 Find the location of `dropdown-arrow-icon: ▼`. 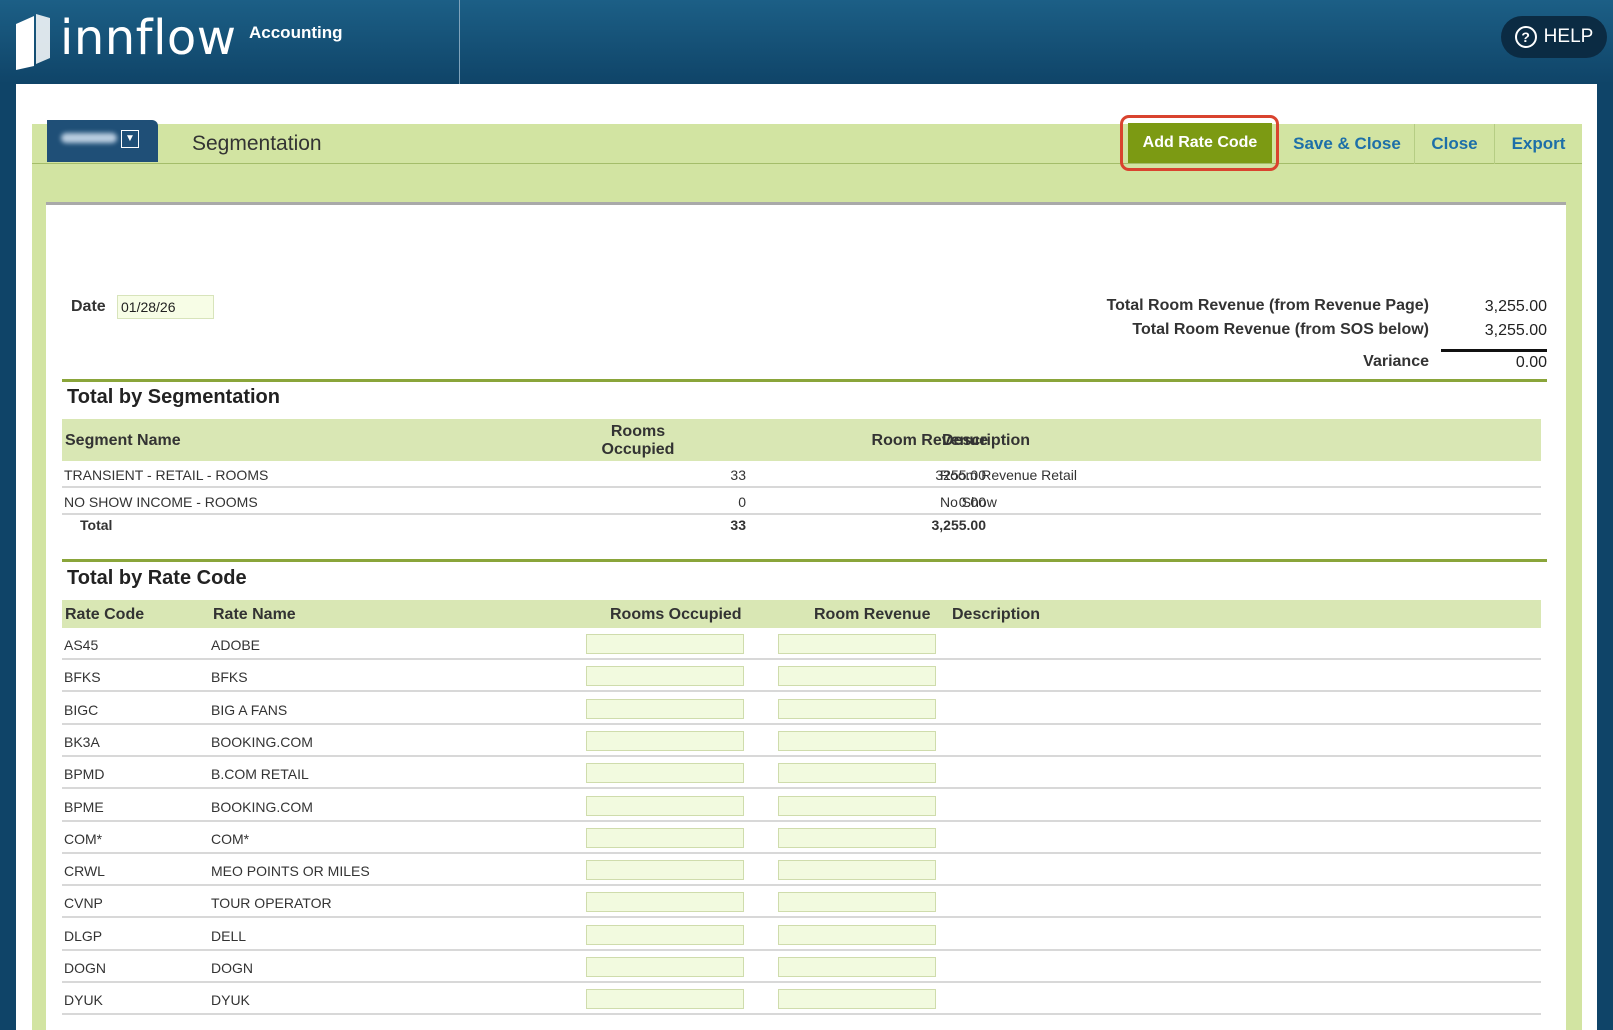

dropdown-arrow-icon: ▼ is located at coordinates (130, 139).